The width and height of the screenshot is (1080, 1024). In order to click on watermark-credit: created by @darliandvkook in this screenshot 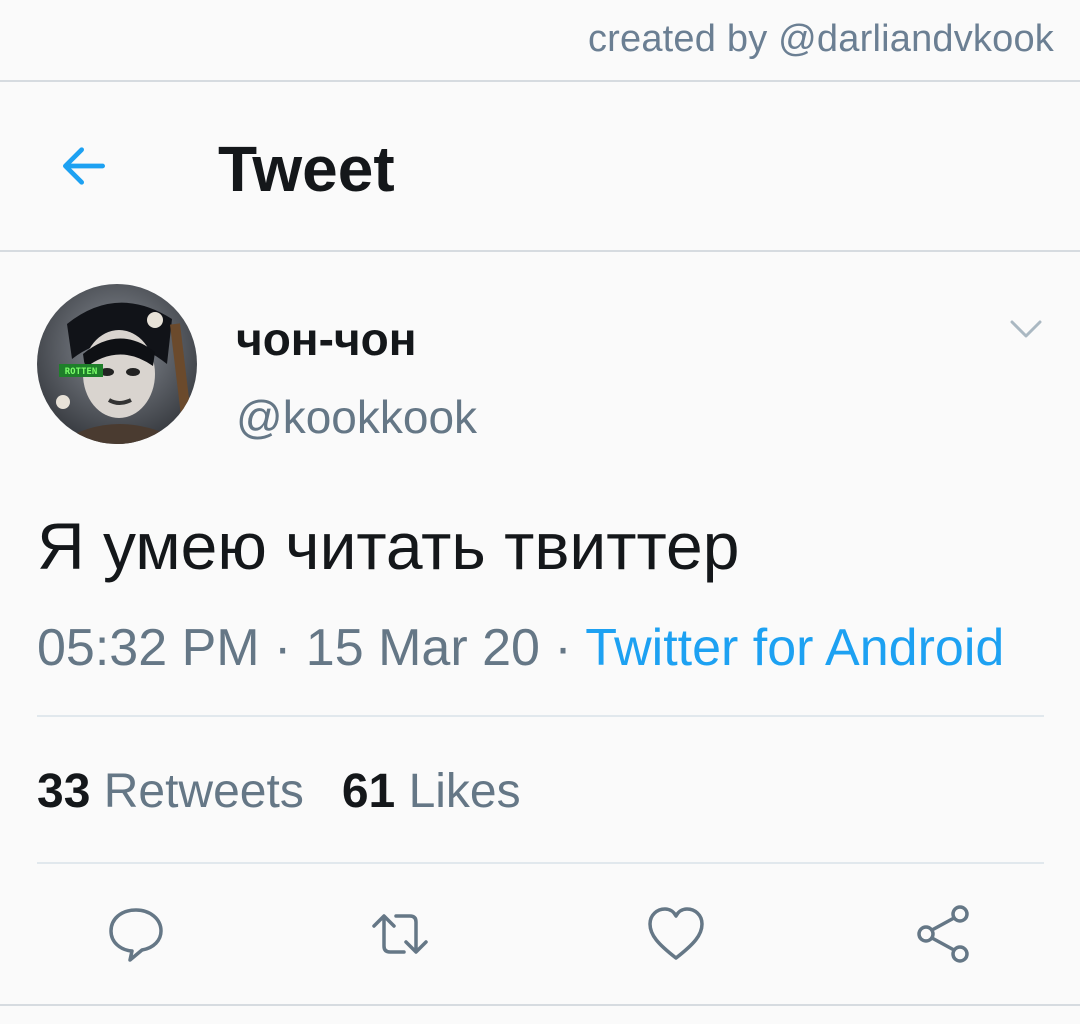, I will do `click(820, 39)`.